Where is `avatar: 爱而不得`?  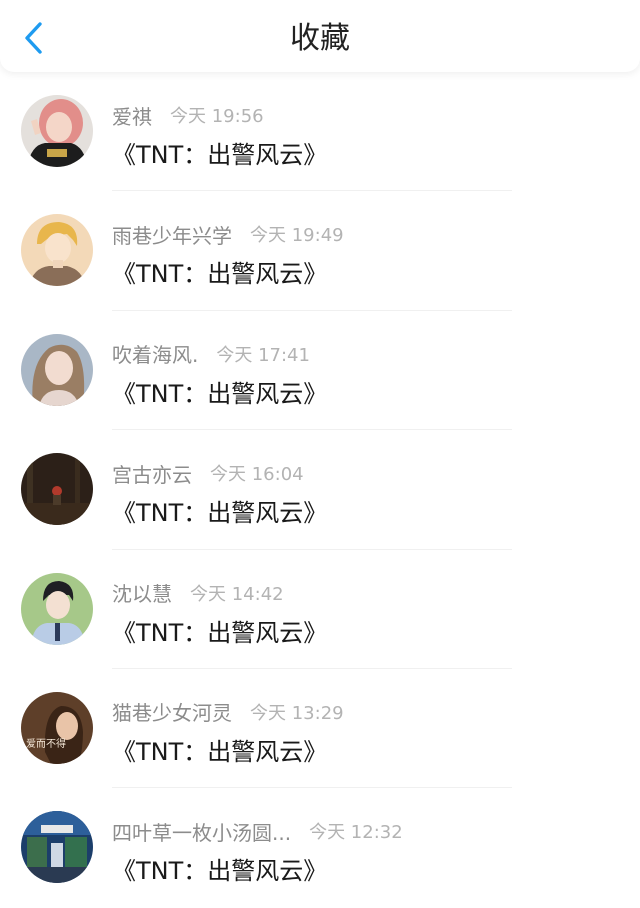 avatar: 爱而不得 is located at coordinates (57, 727).